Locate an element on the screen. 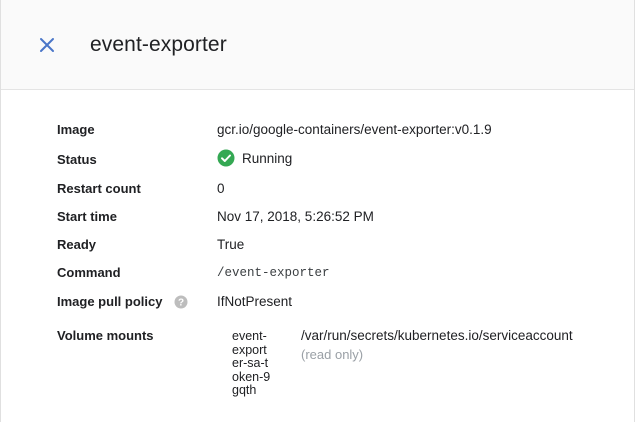 The height and width of the screenshot is (422, 635). panel-title: event-exporter is located at coordinates (158, 44).